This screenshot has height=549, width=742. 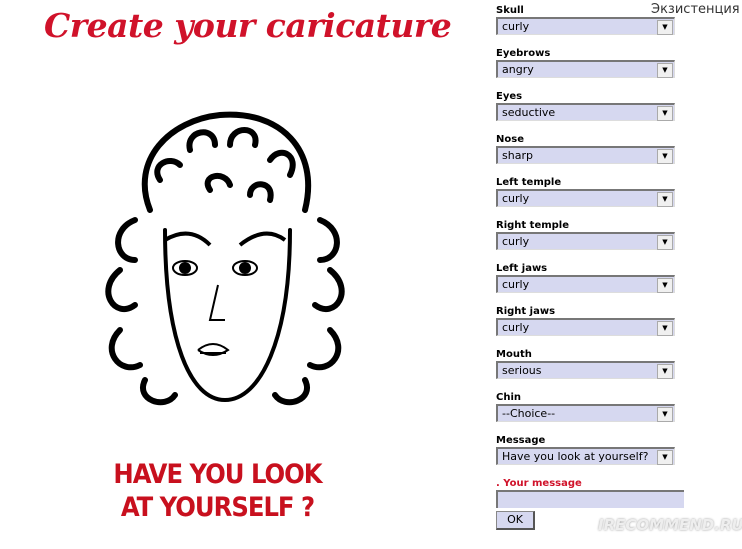 I want to click on left-jaws-label: Left jaws, so click(x=522, y=268).